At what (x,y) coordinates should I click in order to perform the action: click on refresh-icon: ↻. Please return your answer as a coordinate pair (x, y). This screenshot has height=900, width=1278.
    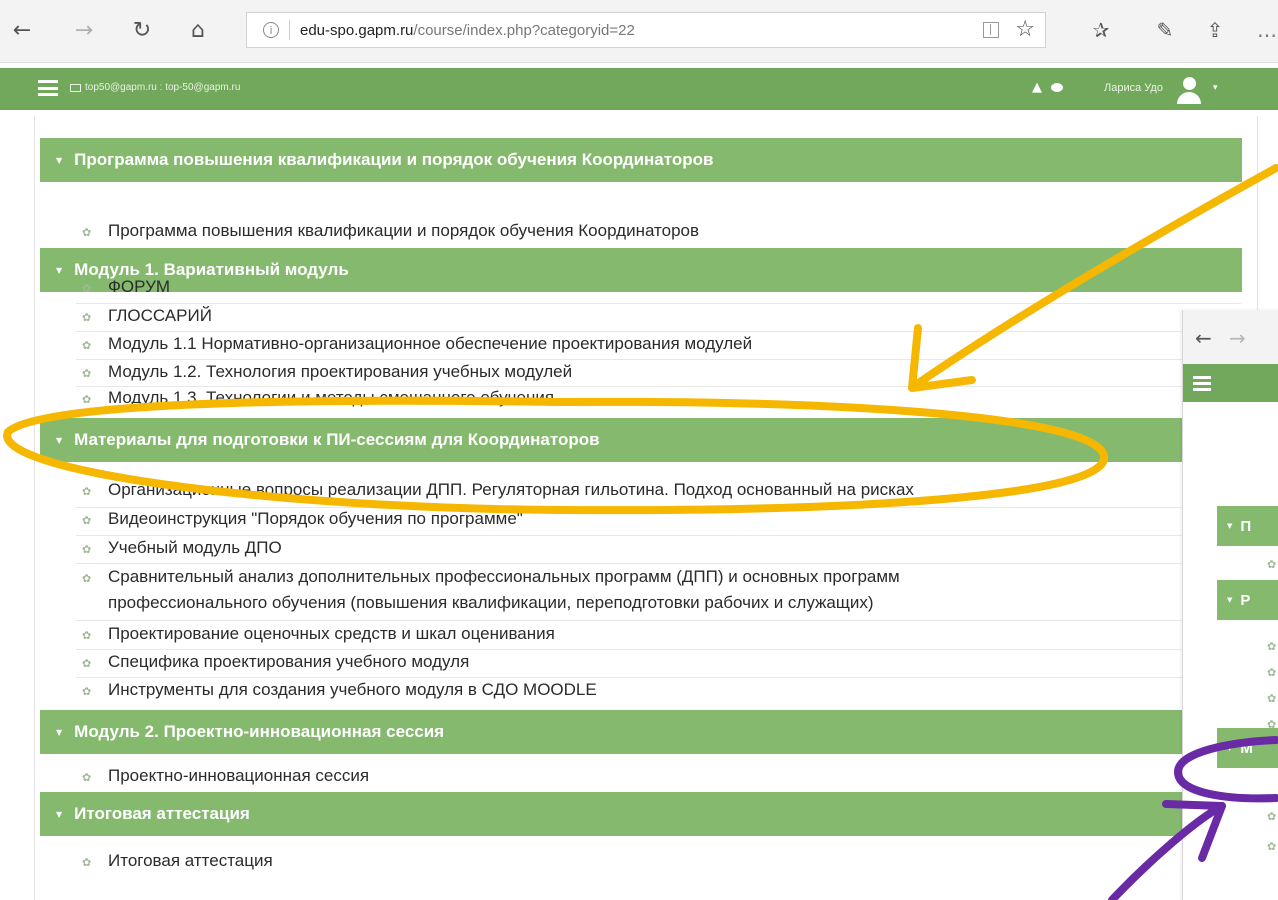
    Looking at the image, I should click on (142, 30).